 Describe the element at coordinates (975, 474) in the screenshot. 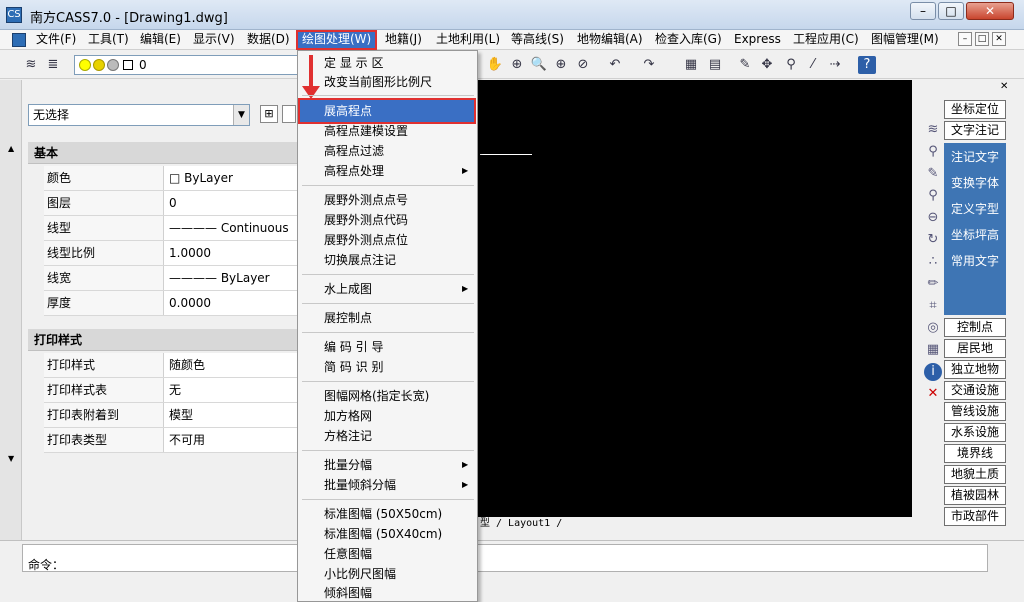

I see `btn-landform-soil: 地貌土质` at that location.